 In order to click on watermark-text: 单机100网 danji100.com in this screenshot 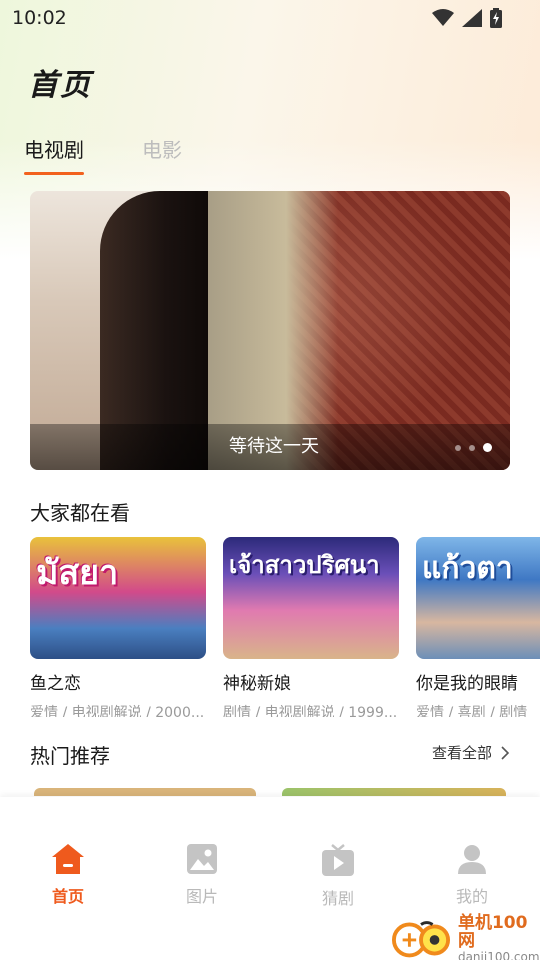, I will do `click(499, 937)`.